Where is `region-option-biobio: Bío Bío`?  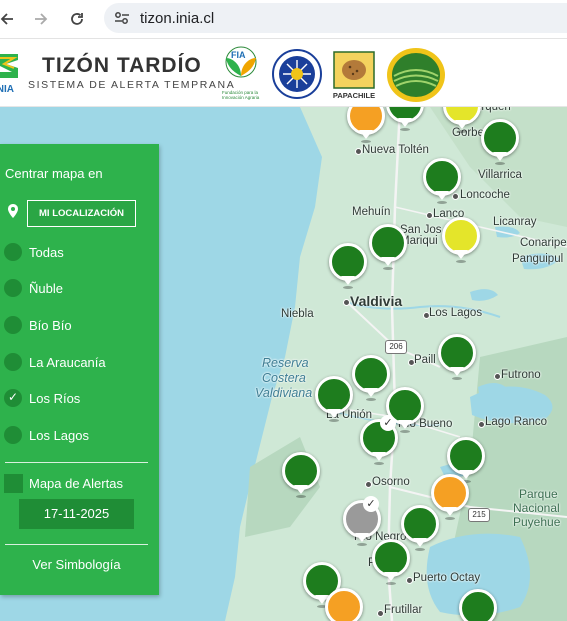 region-option-biobio: Bío Bío is located at coordinates (38, 325).